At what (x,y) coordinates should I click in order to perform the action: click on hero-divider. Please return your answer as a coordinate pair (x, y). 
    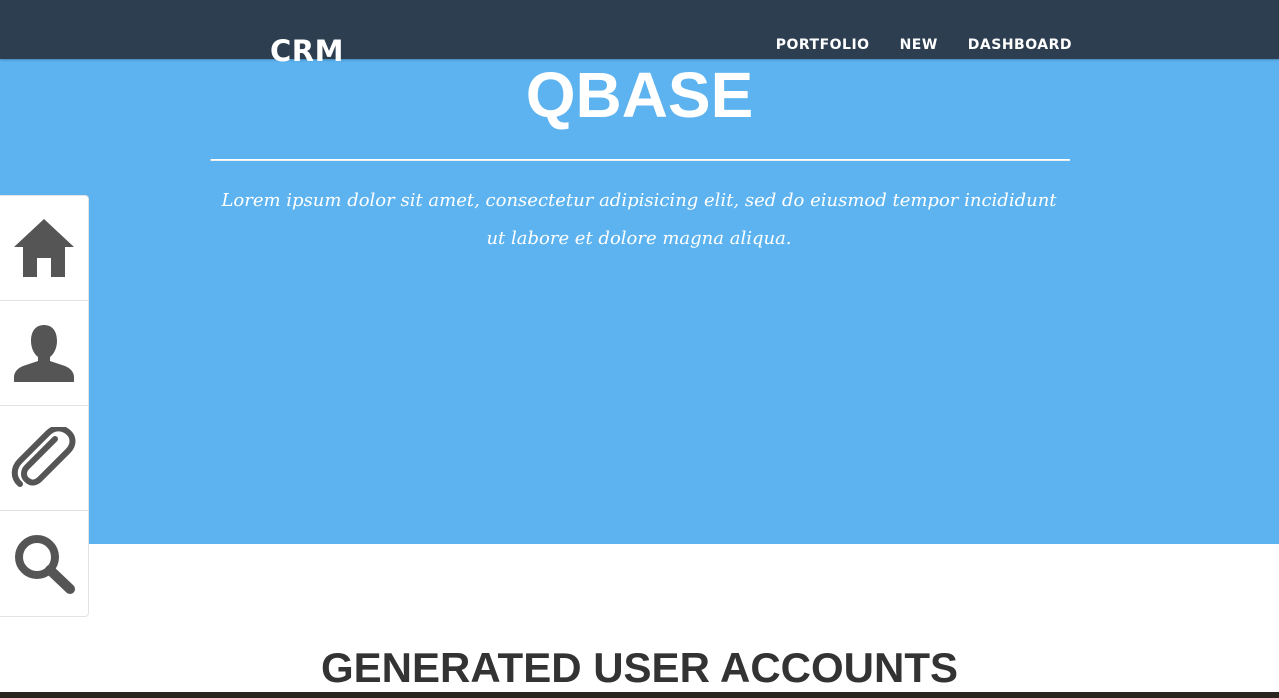
    Looking at the image, I should click on (640, 160).